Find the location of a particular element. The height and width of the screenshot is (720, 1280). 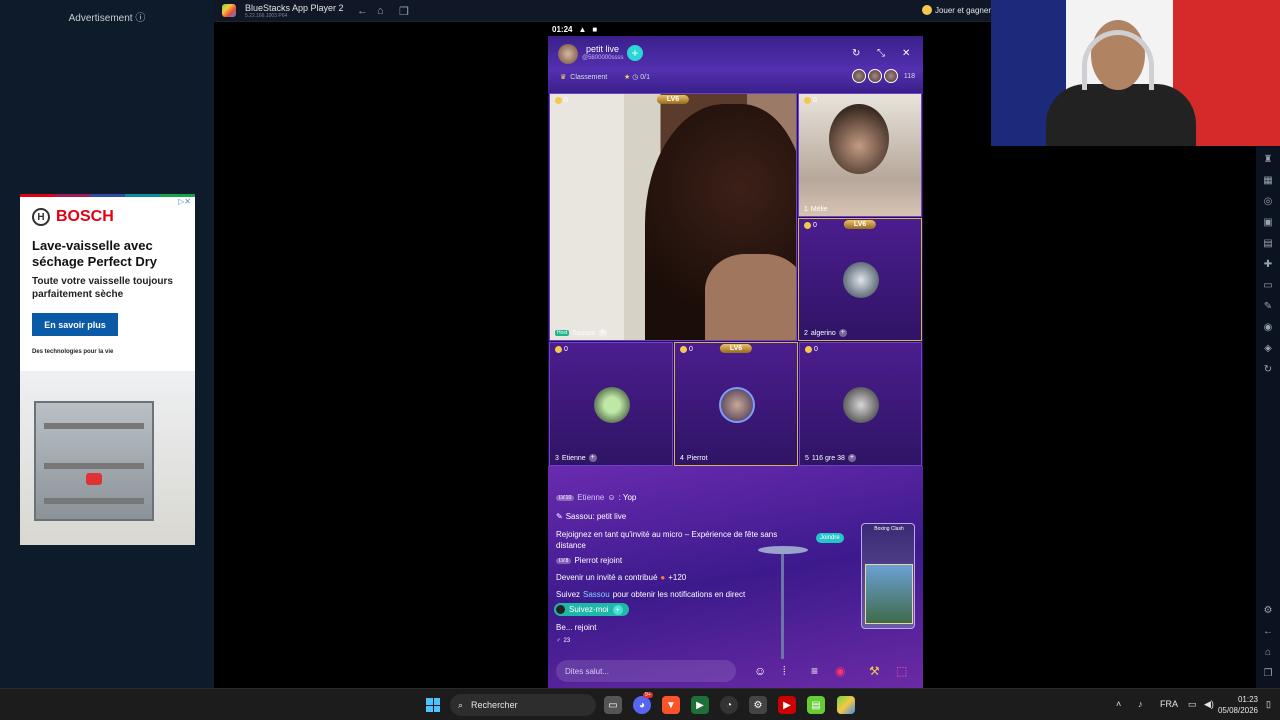

warning-icon: ▲ is located at coordinates (582, 29).